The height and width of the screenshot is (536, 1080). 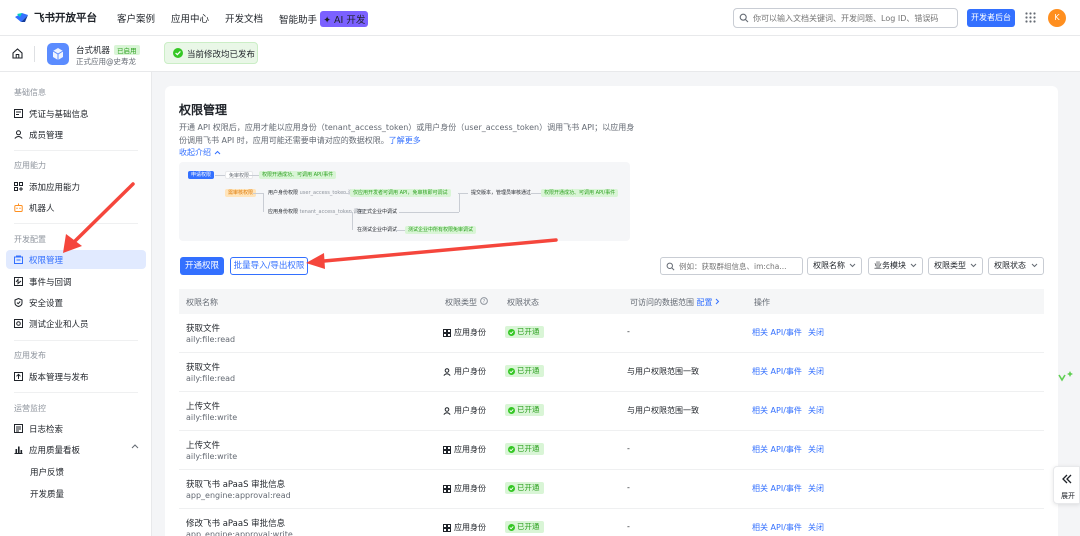 What do you see at coordinates (47, 494) in the screenshot?
I see `sidebar-subitem-dev-quality: 开发质量` at bounding box center [47, 494].